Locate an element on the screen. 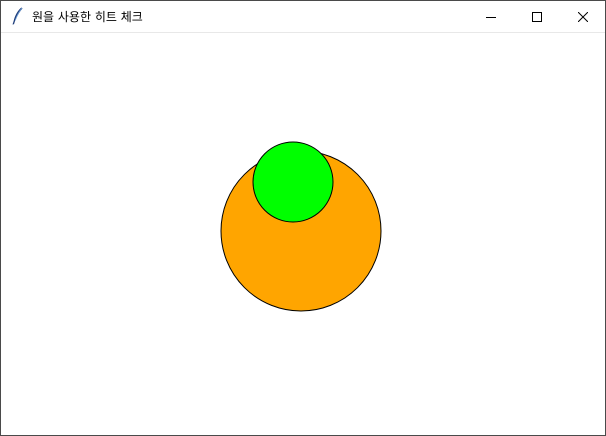  close-button is located at coordinates (582, 16).